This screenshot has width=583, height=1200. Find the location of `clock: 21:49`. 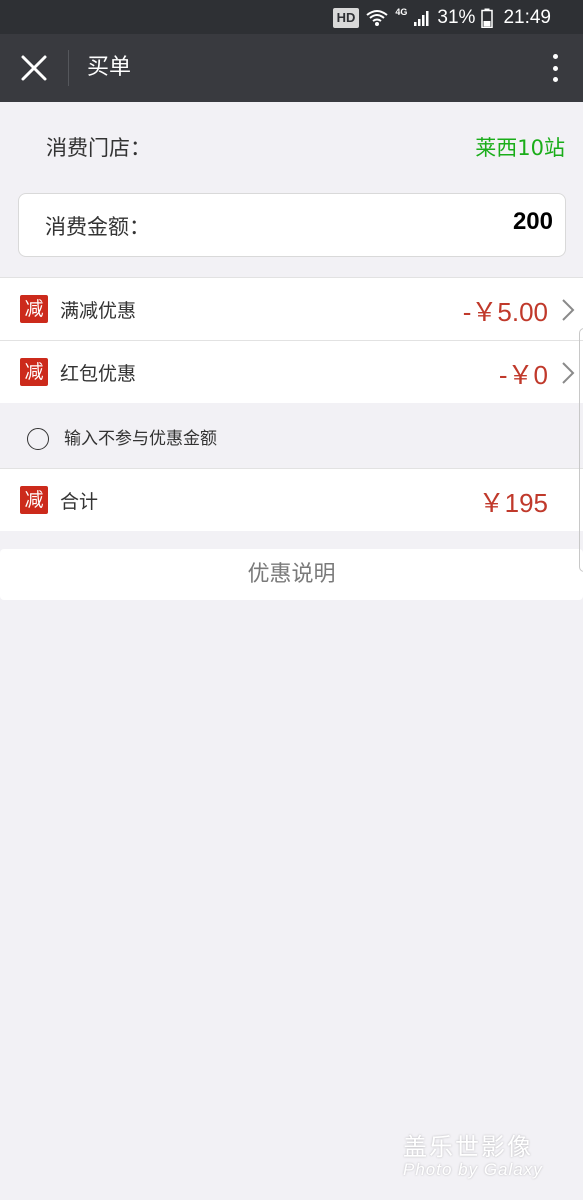

clock: 21:49 is located at coordinates (527, 17).